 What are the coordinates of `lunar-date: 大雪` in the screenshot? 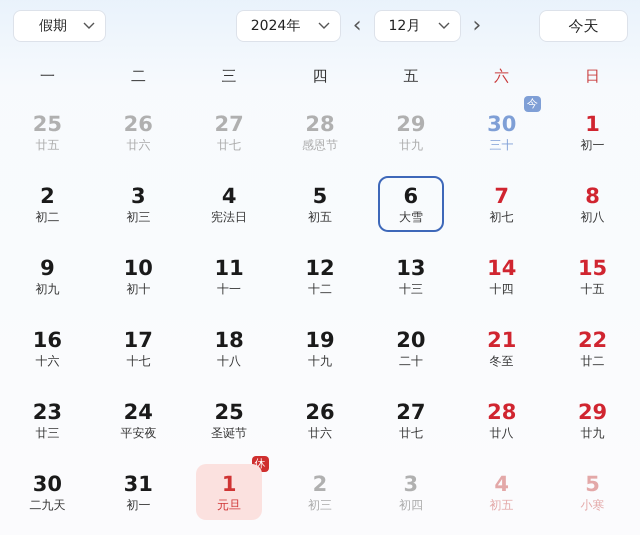 It's located at (410, 217).